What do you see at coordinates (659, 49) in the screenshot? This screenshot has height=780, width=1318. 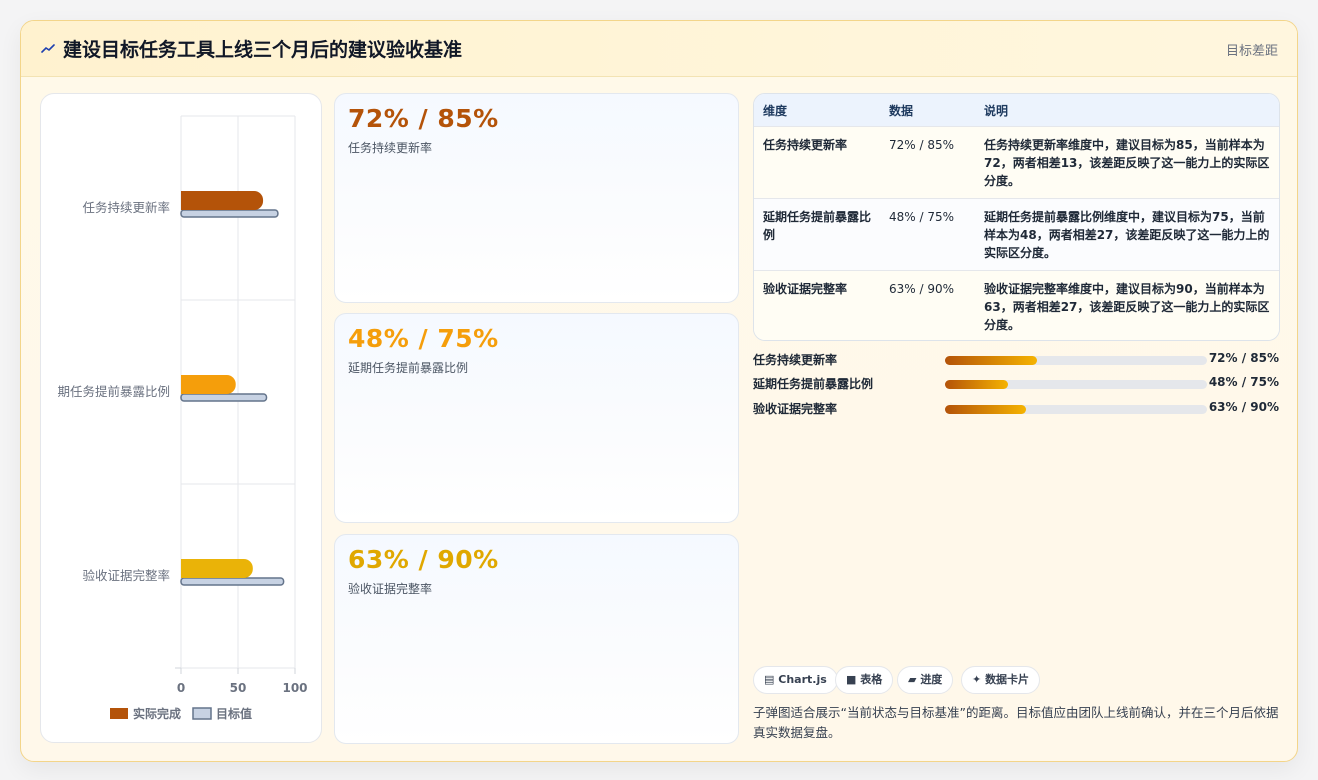 I see `header: 建设目标任务工具上线三个月后的建议验收基准 目标差距` at bounding box center [659, 49].